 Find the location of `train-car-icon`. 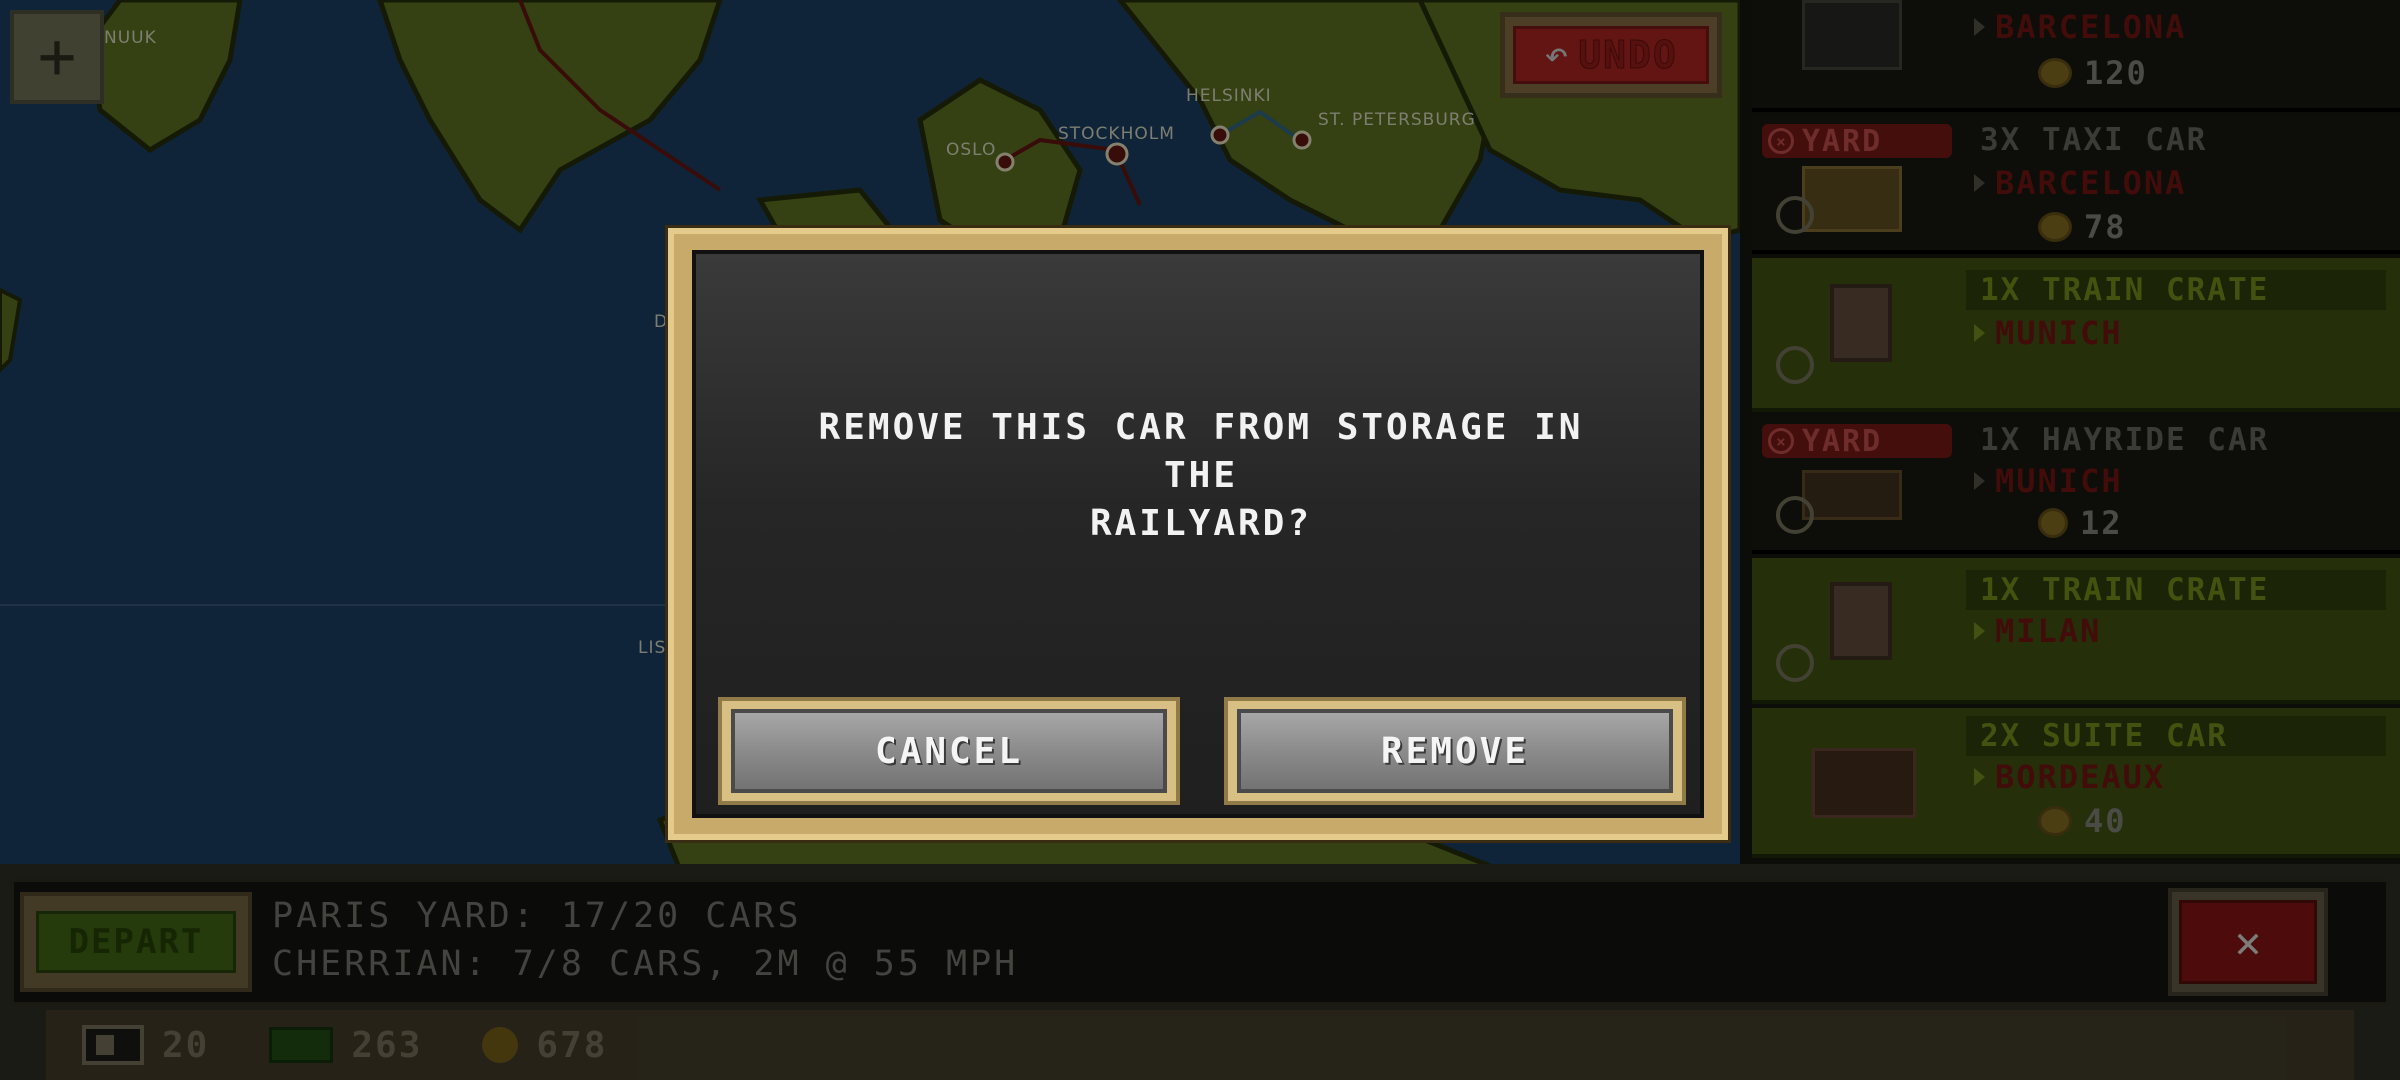

train-car-icon is located at coordinates (113, 1045).